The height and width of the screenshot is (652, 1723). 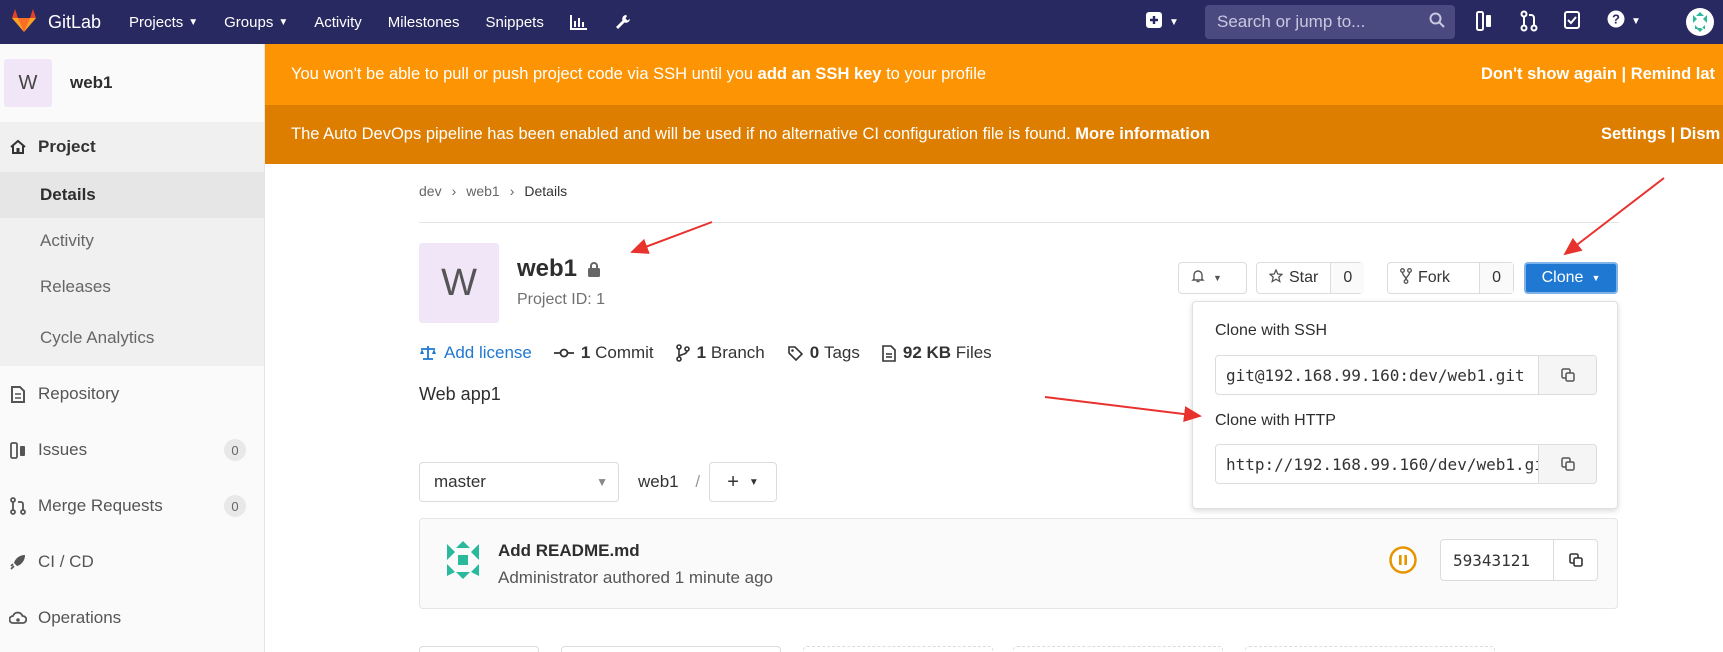 I want to click on cloud-gear-icon, so click(x=18, y=618).